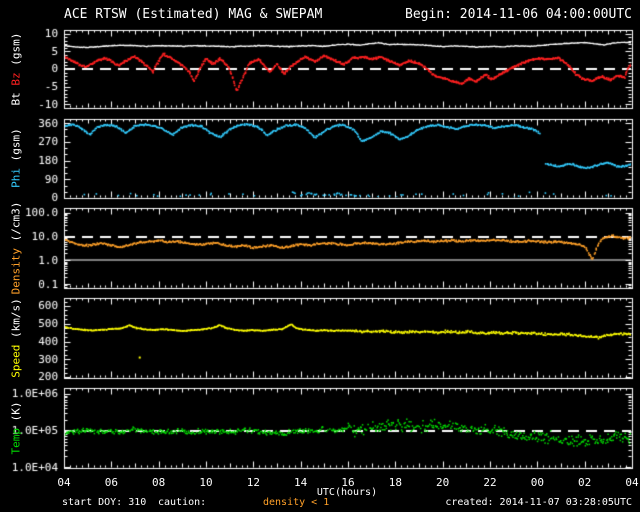 The width and height of the screenshot is (640, 512). I want to click on yaxis-label-temp: Temp (K), so click(16, 428).